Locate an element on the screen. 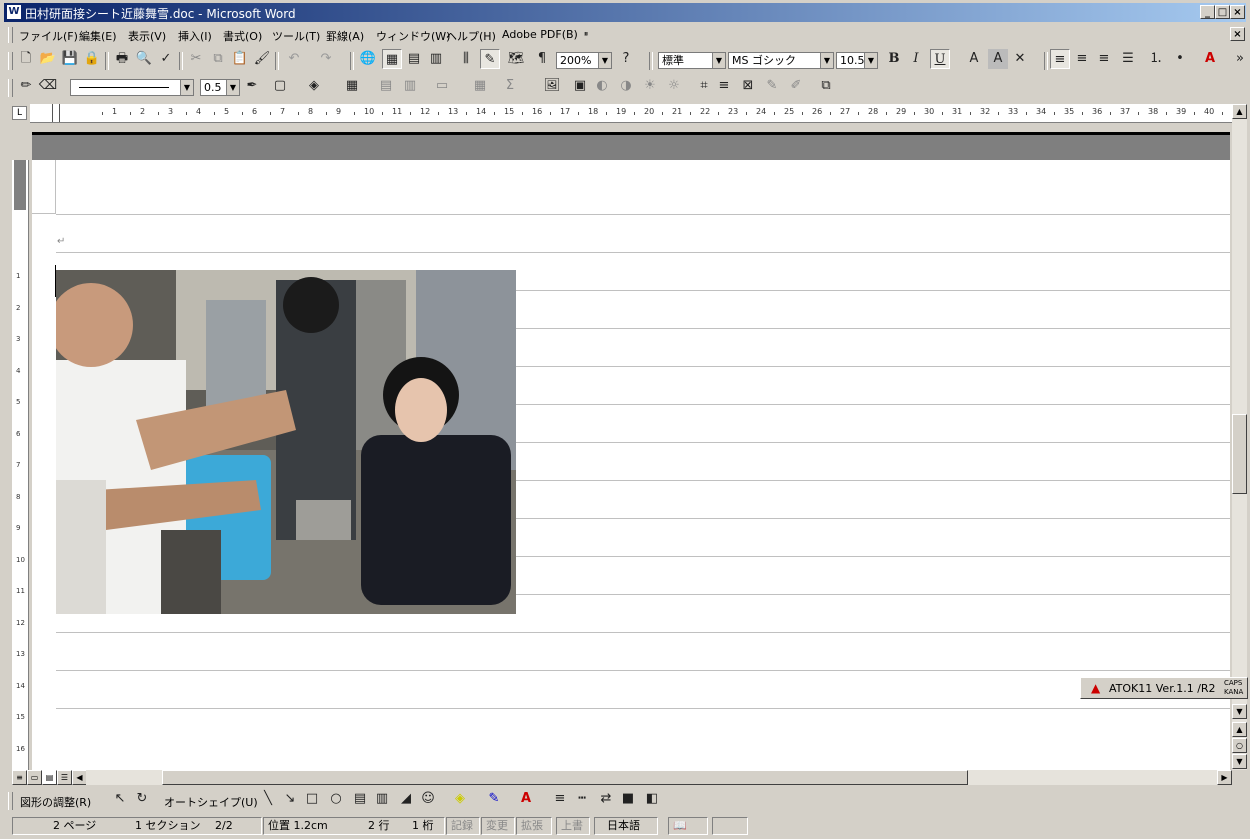 This screenshot has width=1250, height=839. undo-icon: ↶ is located at coordinates (294, 59).